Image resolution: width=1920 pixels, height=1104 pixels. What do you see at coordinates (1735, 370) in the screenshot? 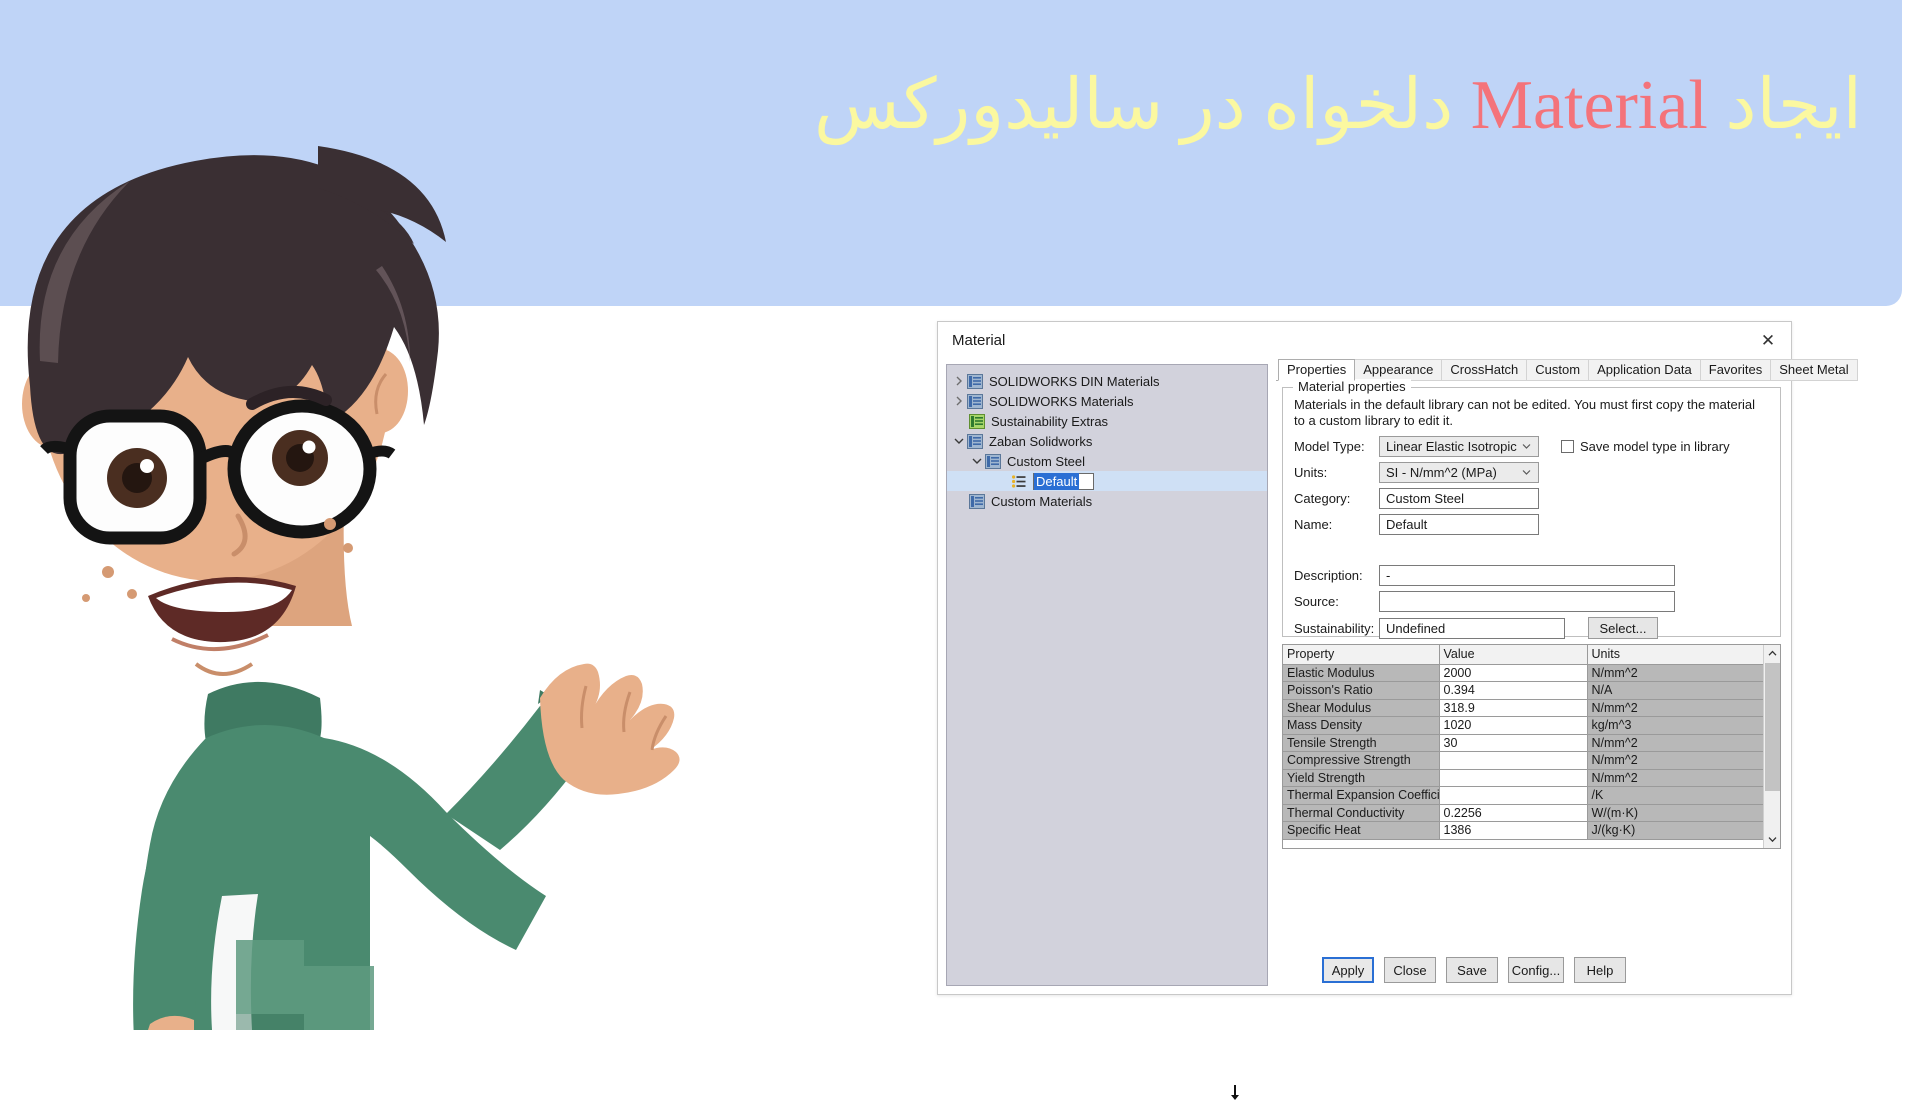
I see `tab-favorites: Favorites` at bounding box center [1735, 370].